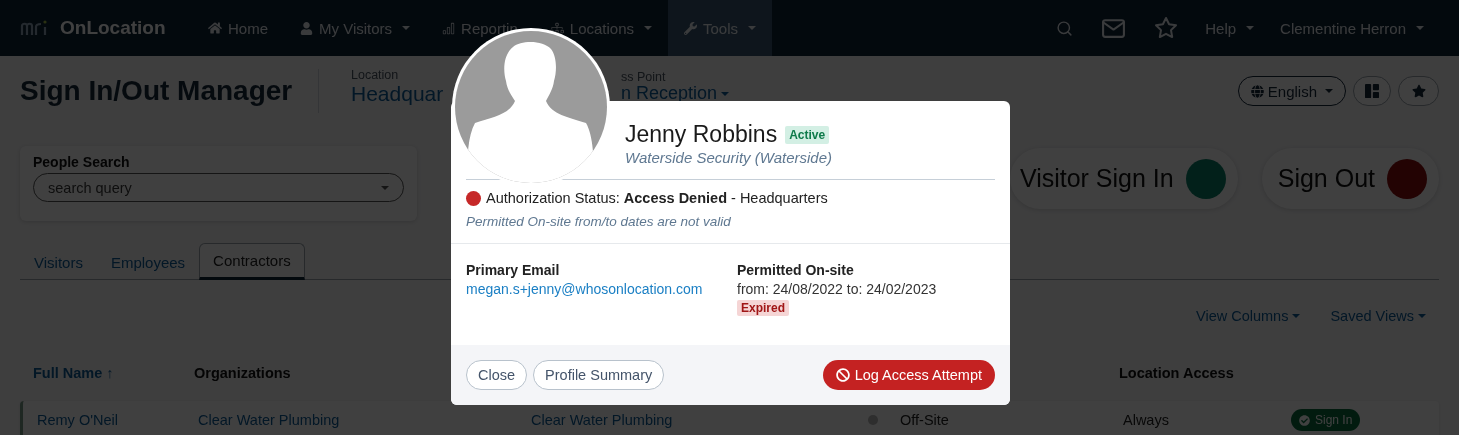  I want to click on validity-note: Permitted On-site from/to dates are not valid, so click(599, 221).